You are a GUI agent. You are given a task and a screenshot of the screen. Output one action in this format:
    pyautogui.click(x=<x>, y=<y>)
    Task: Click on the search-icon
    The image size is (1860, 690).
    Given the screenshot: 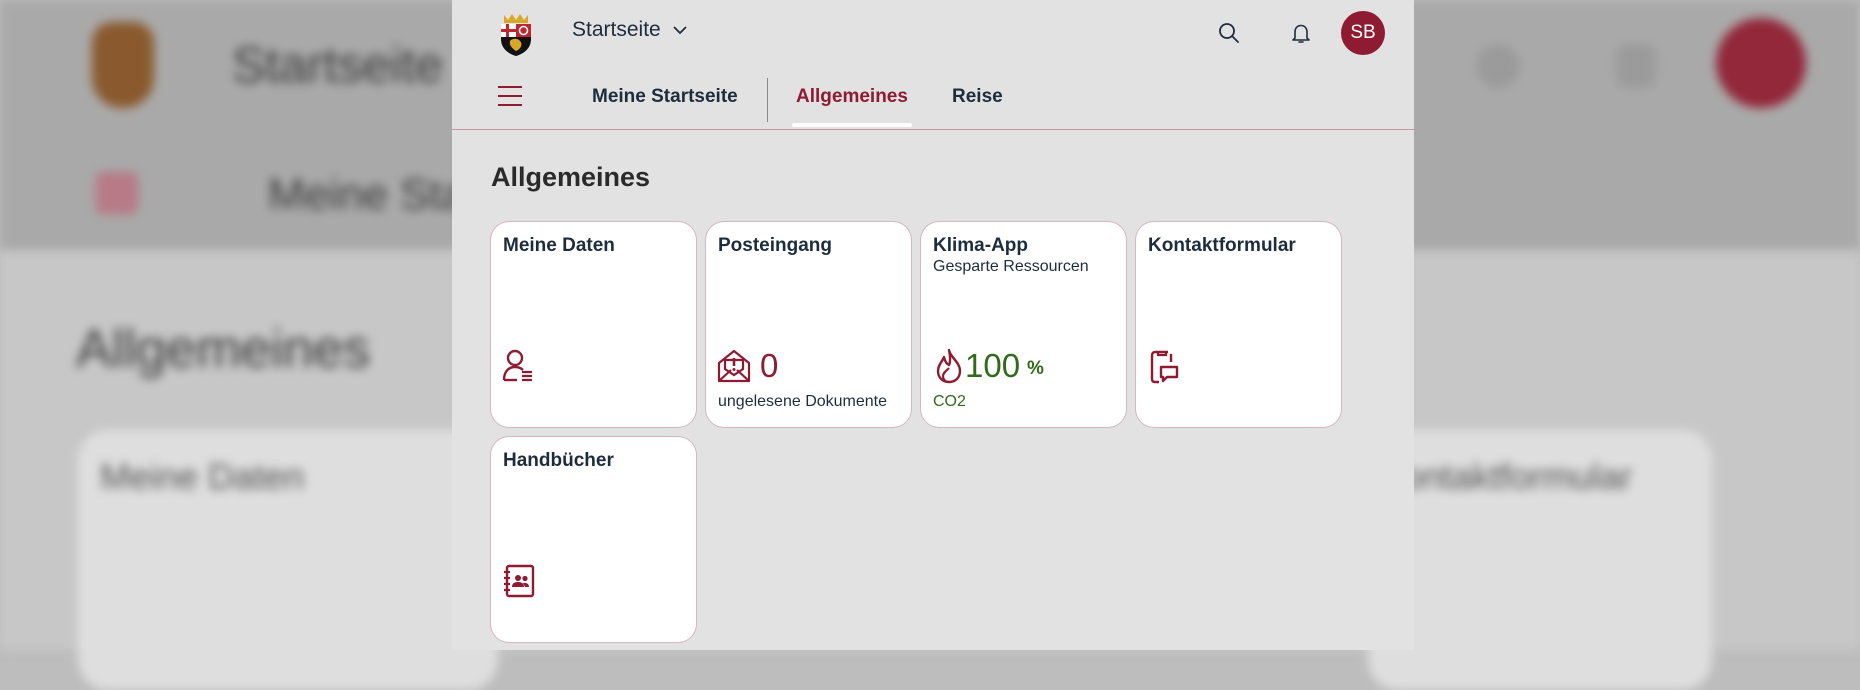 What is the action you would take?
    pyautogui.click(x=1229, y=33)
    